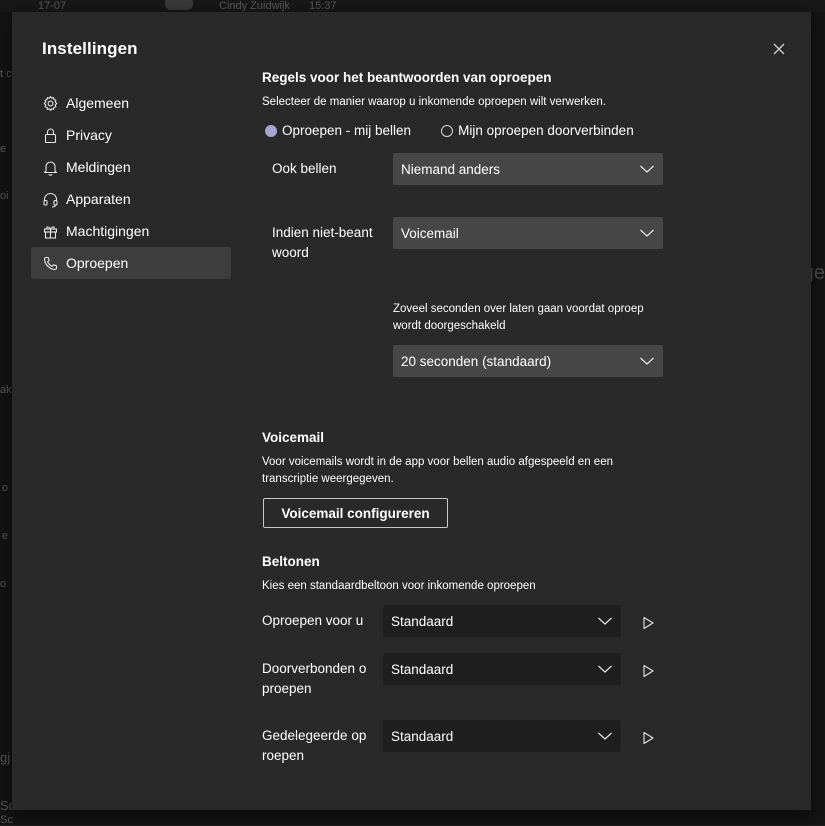 This screenshot has width=825, height=826. I want to click on sidebar-item-label: Meldingen, so click(98, 167).